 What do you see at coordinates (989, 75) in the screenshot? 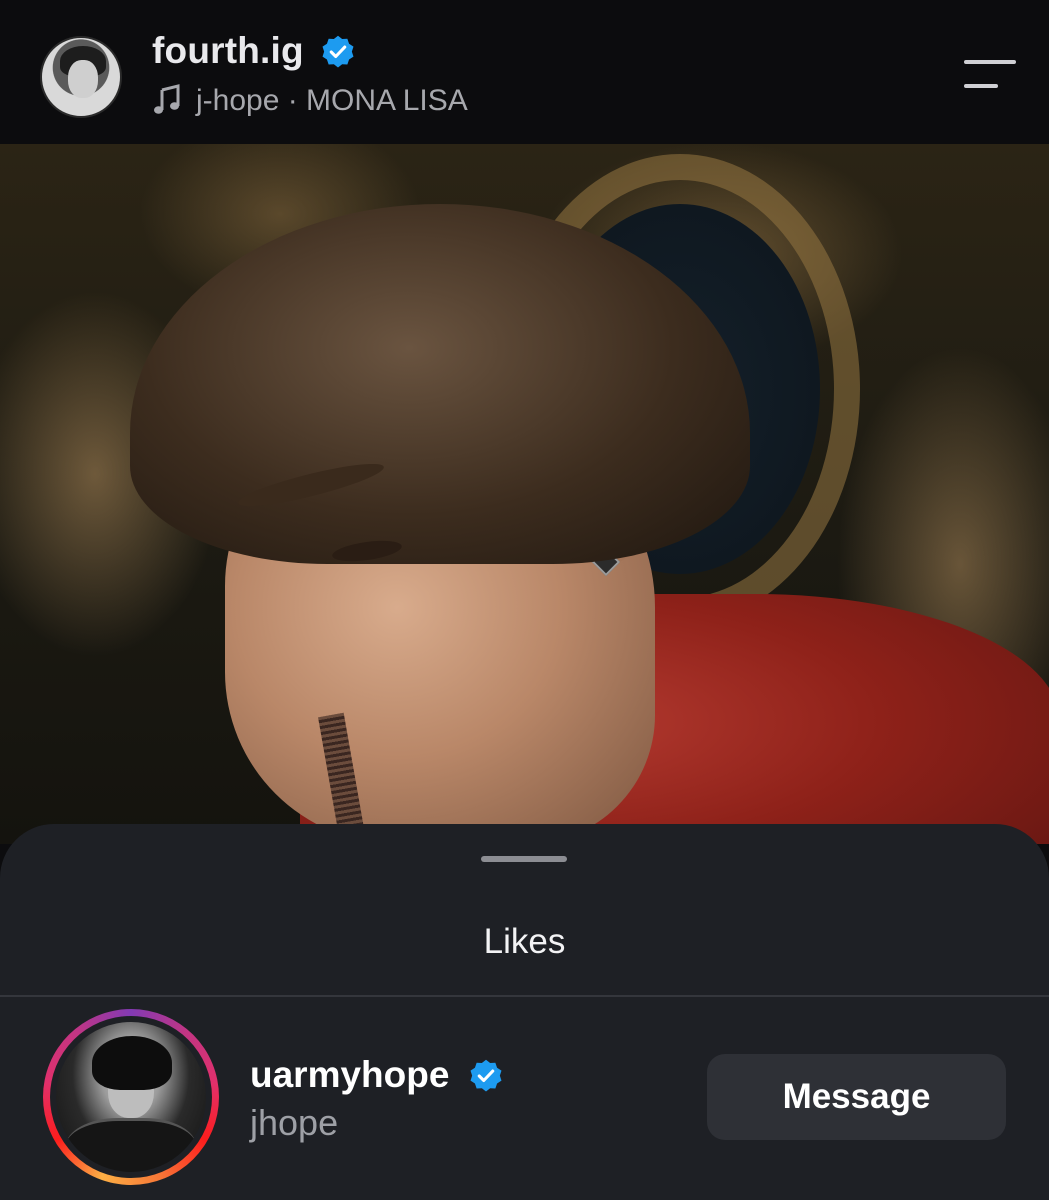
I see `menu-icon` at bounding box center [989, 75].